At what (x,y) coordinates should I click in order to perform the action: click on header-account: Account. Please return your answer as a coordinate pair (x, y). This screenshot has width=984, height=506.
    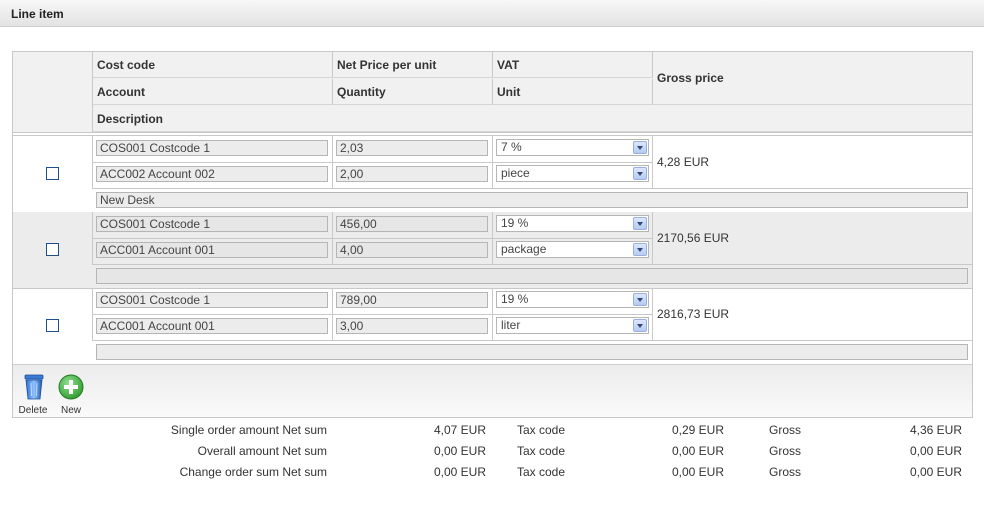
    Looking at the image, I should click on (213, 92).